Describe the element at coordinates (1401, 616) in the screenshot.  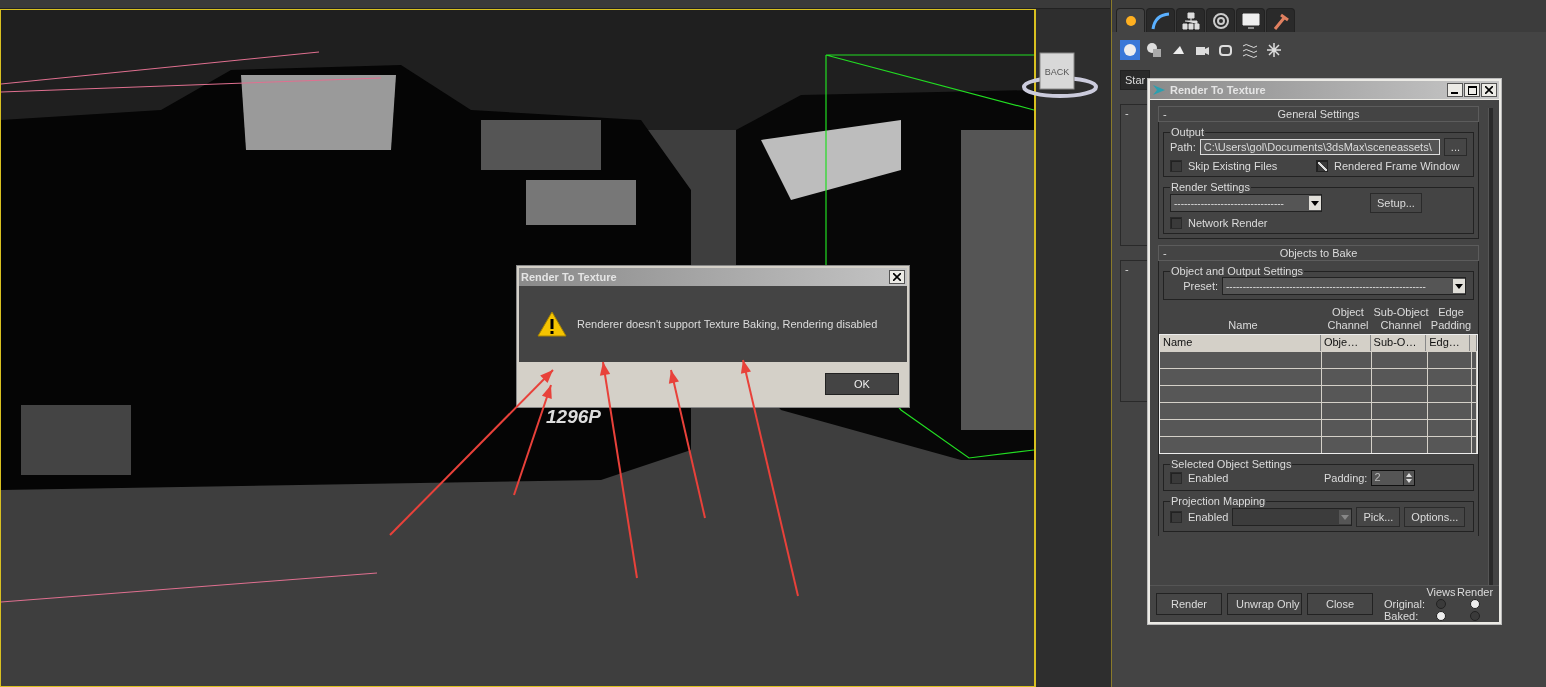
I see `radio-label: Baked:` at that location.